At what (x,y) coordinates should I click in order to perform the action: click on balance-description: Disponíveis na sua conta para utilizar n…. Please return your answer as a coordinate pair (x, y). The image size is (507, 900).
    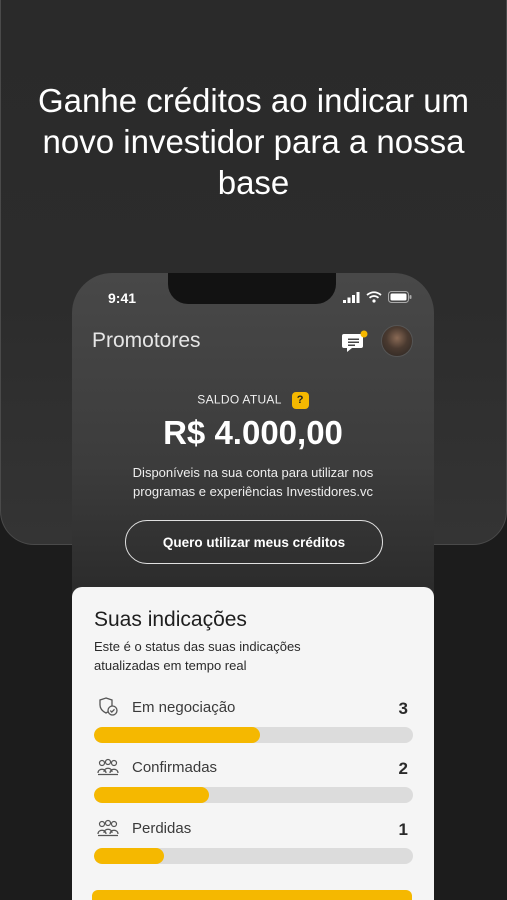
    Looking at the image, I should click on (253, 482).